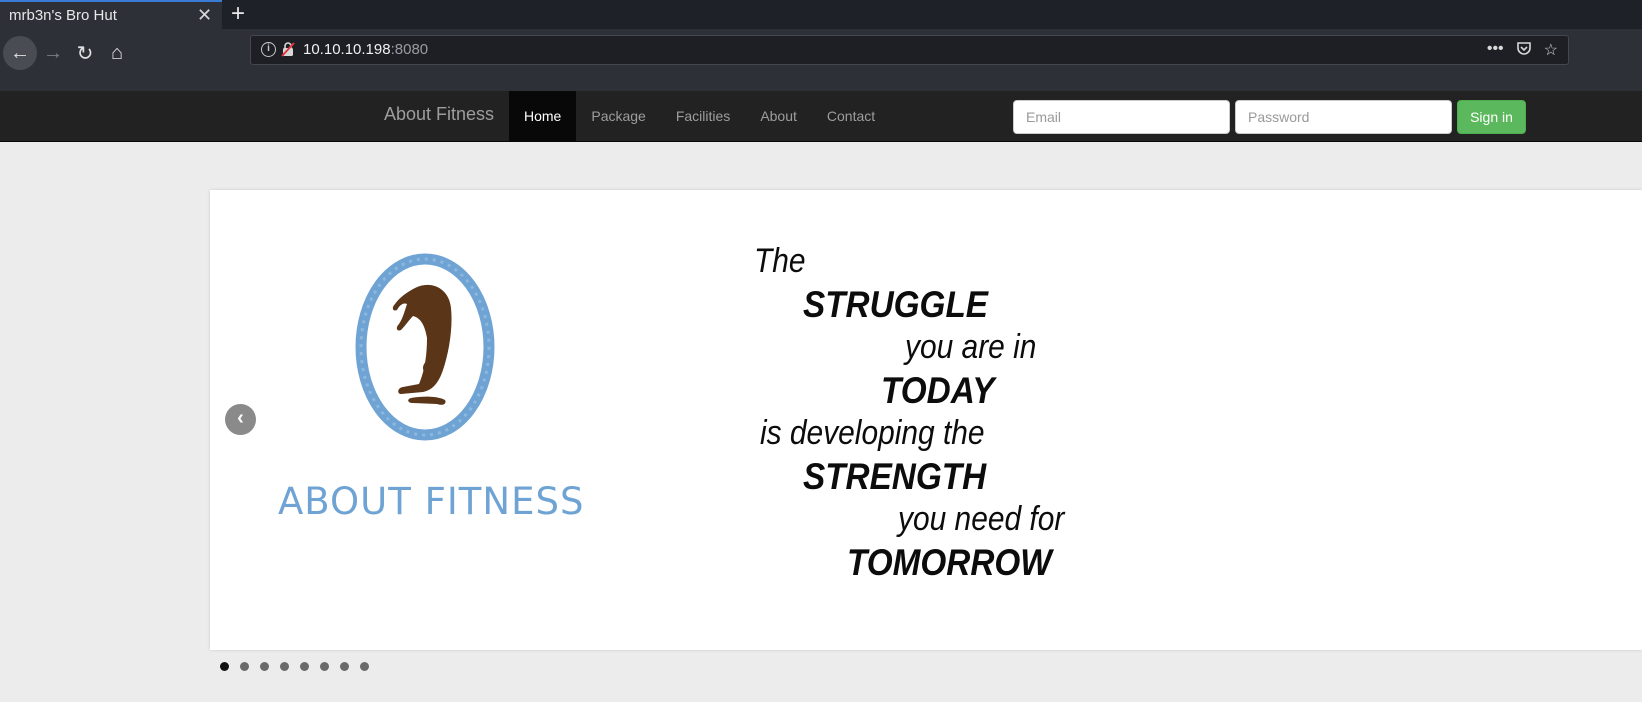 The image size is (1642, 702). I want to click on chevron-left-icon: ‹, so click(240, 418).